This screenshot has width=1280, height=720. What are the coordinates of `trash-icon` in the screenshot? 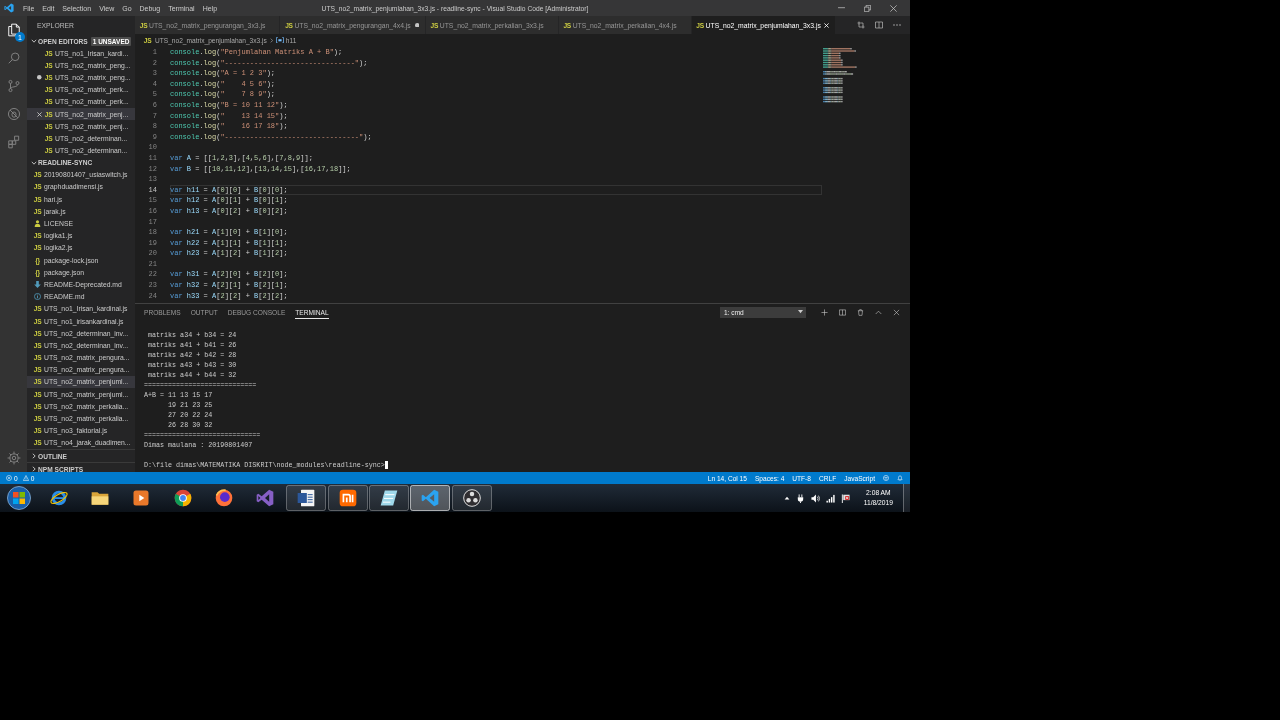 It's located at (860, 312).